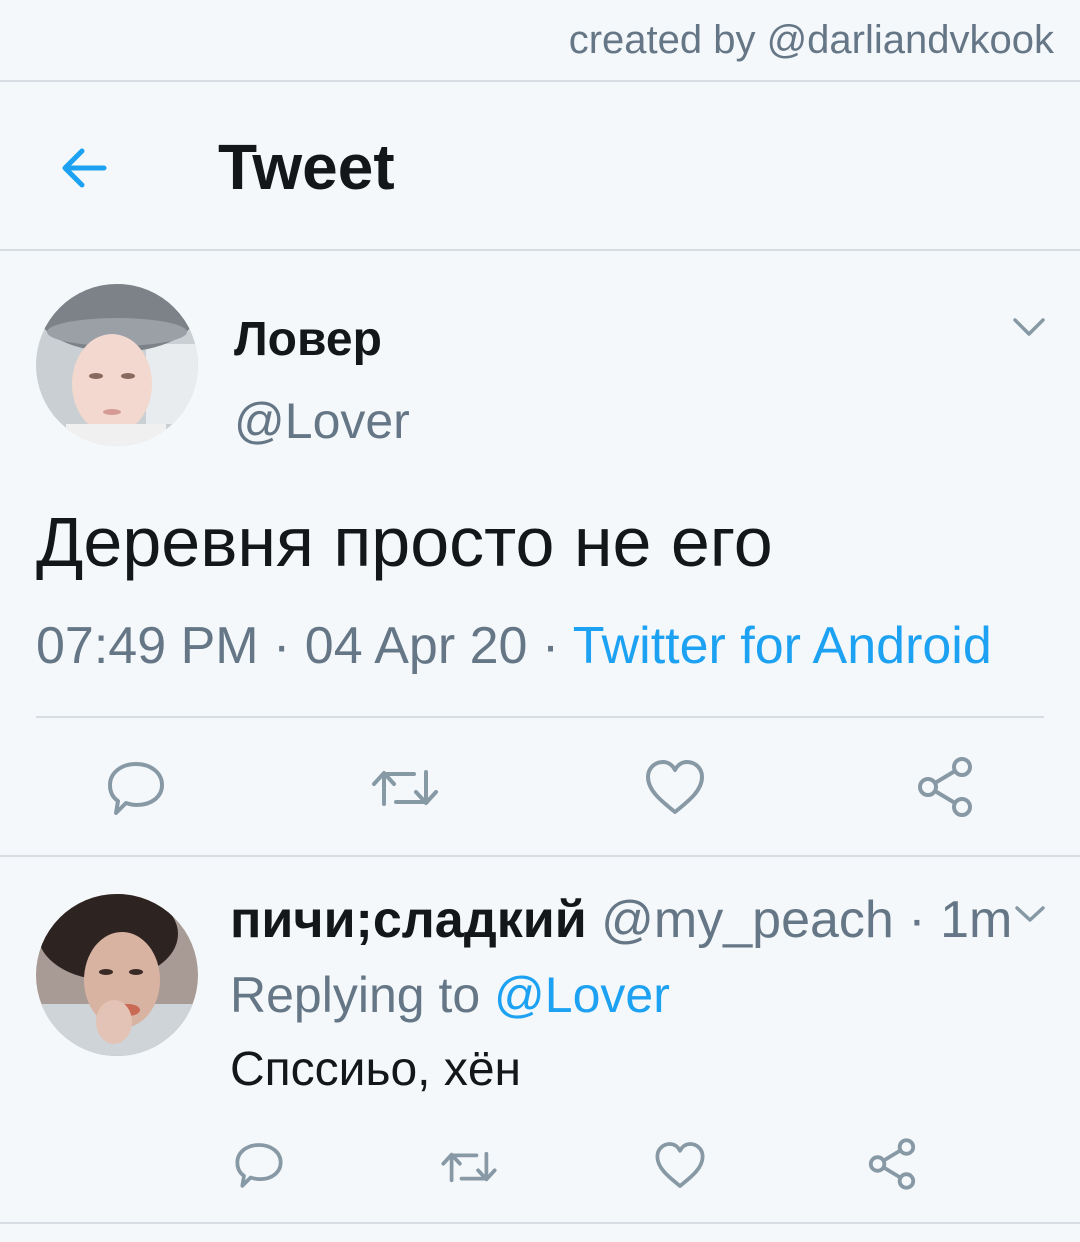 This screenshot has width=1080, height=1242. Describe the element at coordinates (147, 646) in the screenshot. I see `tweet-time: 07:49 PM` at that location.